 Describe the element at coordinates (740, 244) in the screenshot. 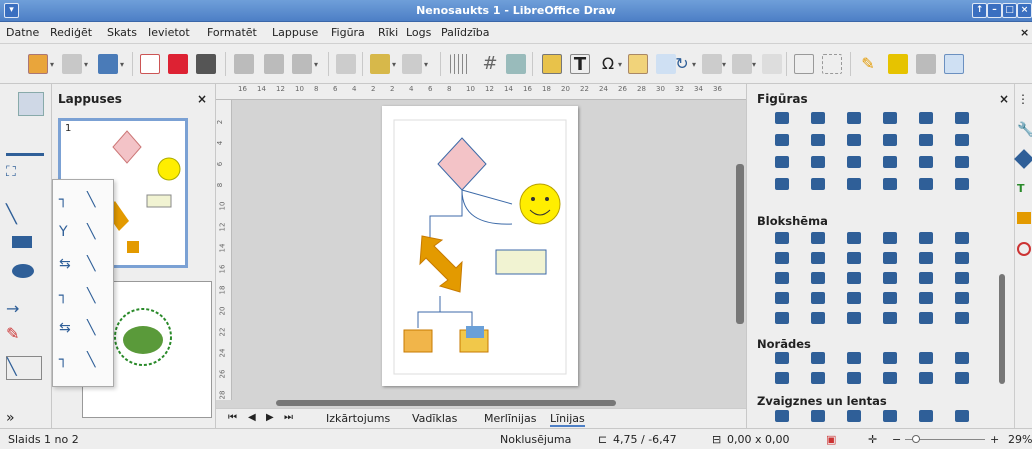

I see `vertical-scrollbar` at that location.